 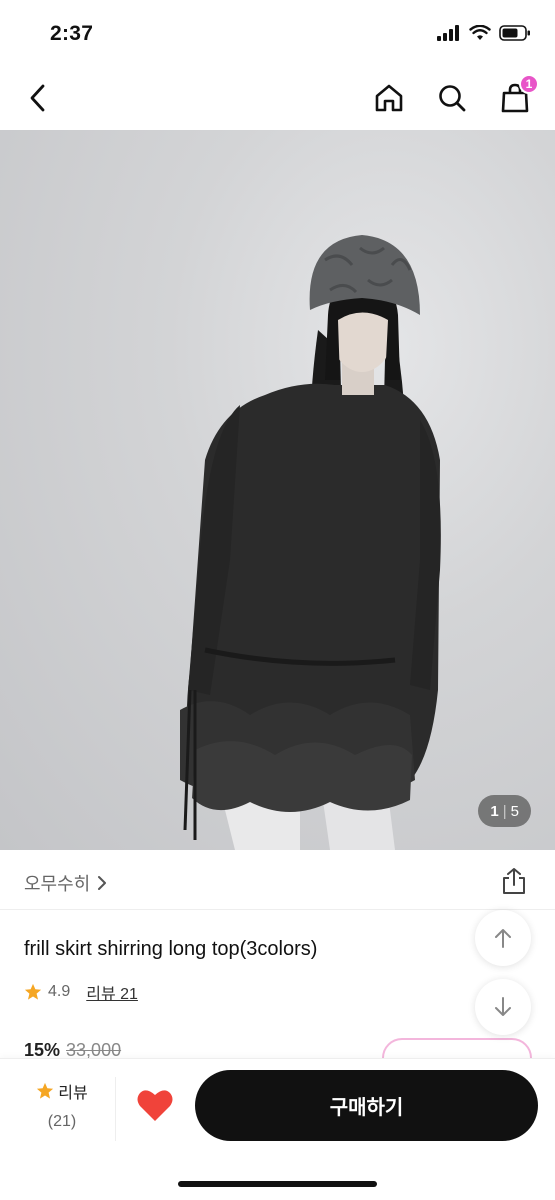 I want to click on scroll-up-button, so click(x=503, y=938).